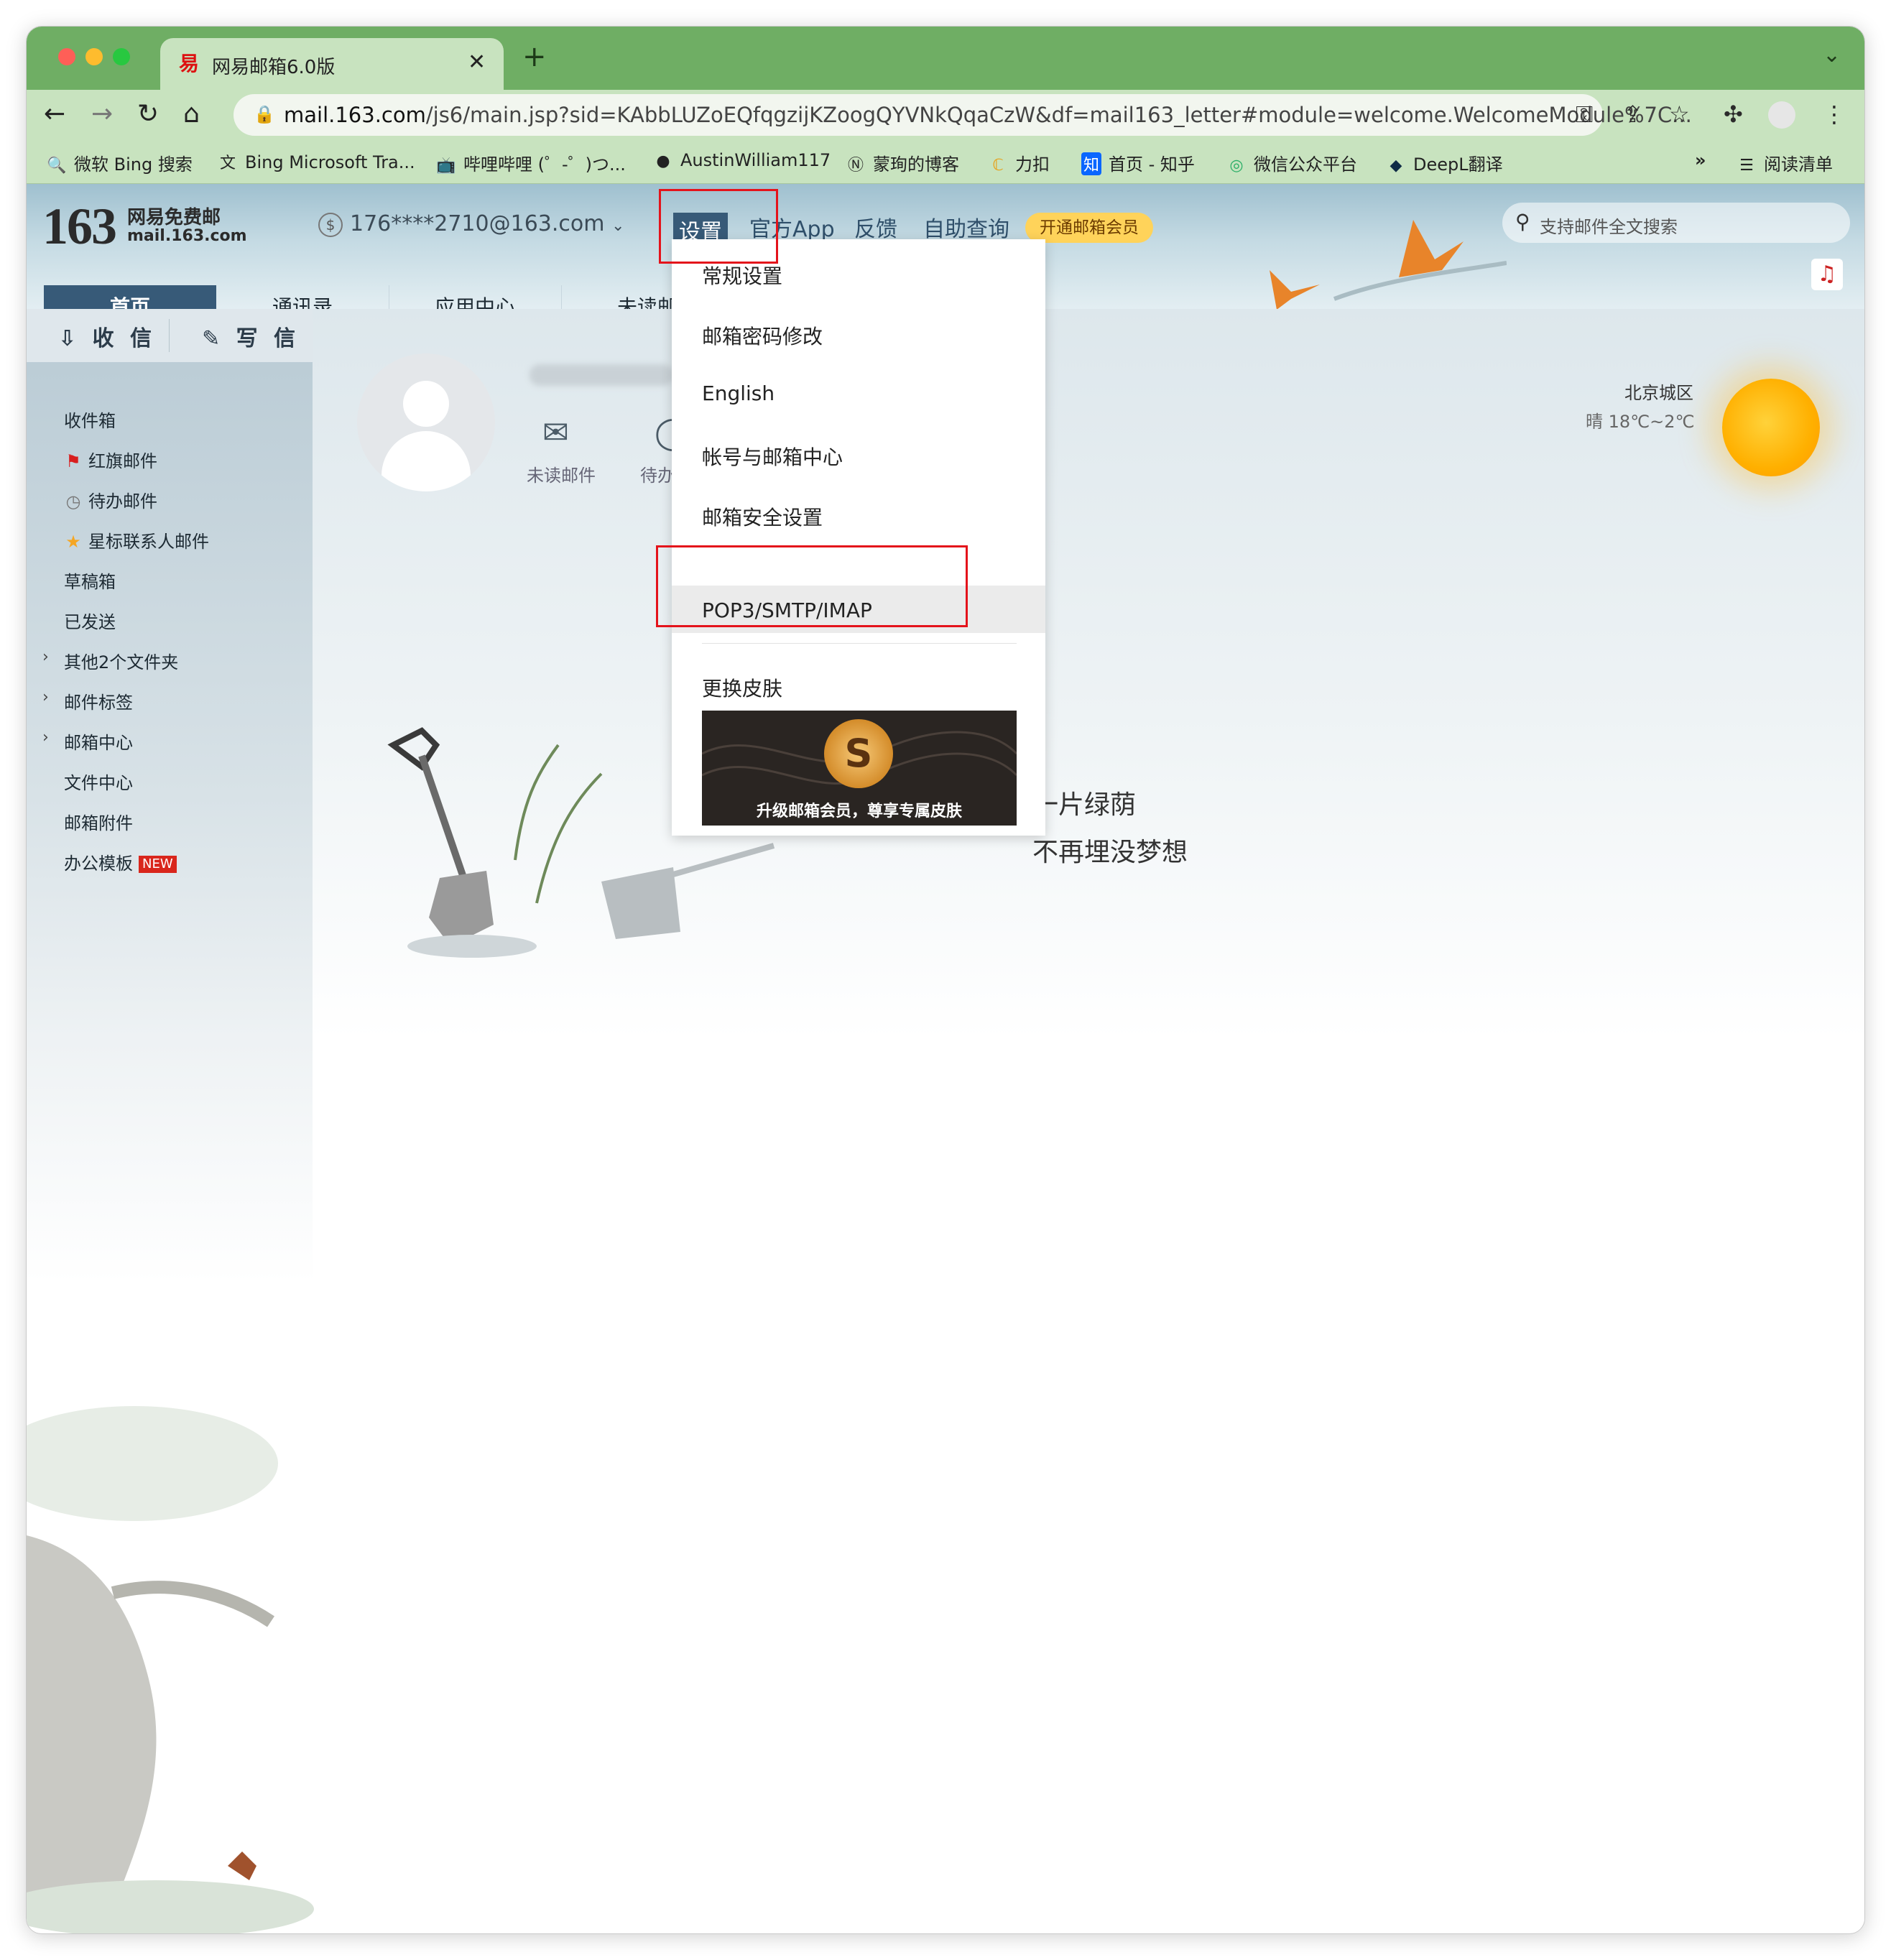 This screenshot has width=1891, height=1960. What do you see at coordinates (1396, 166) in the screenshot?
I see `deepl-icon: ◆` at bounding box center [1396, 166].